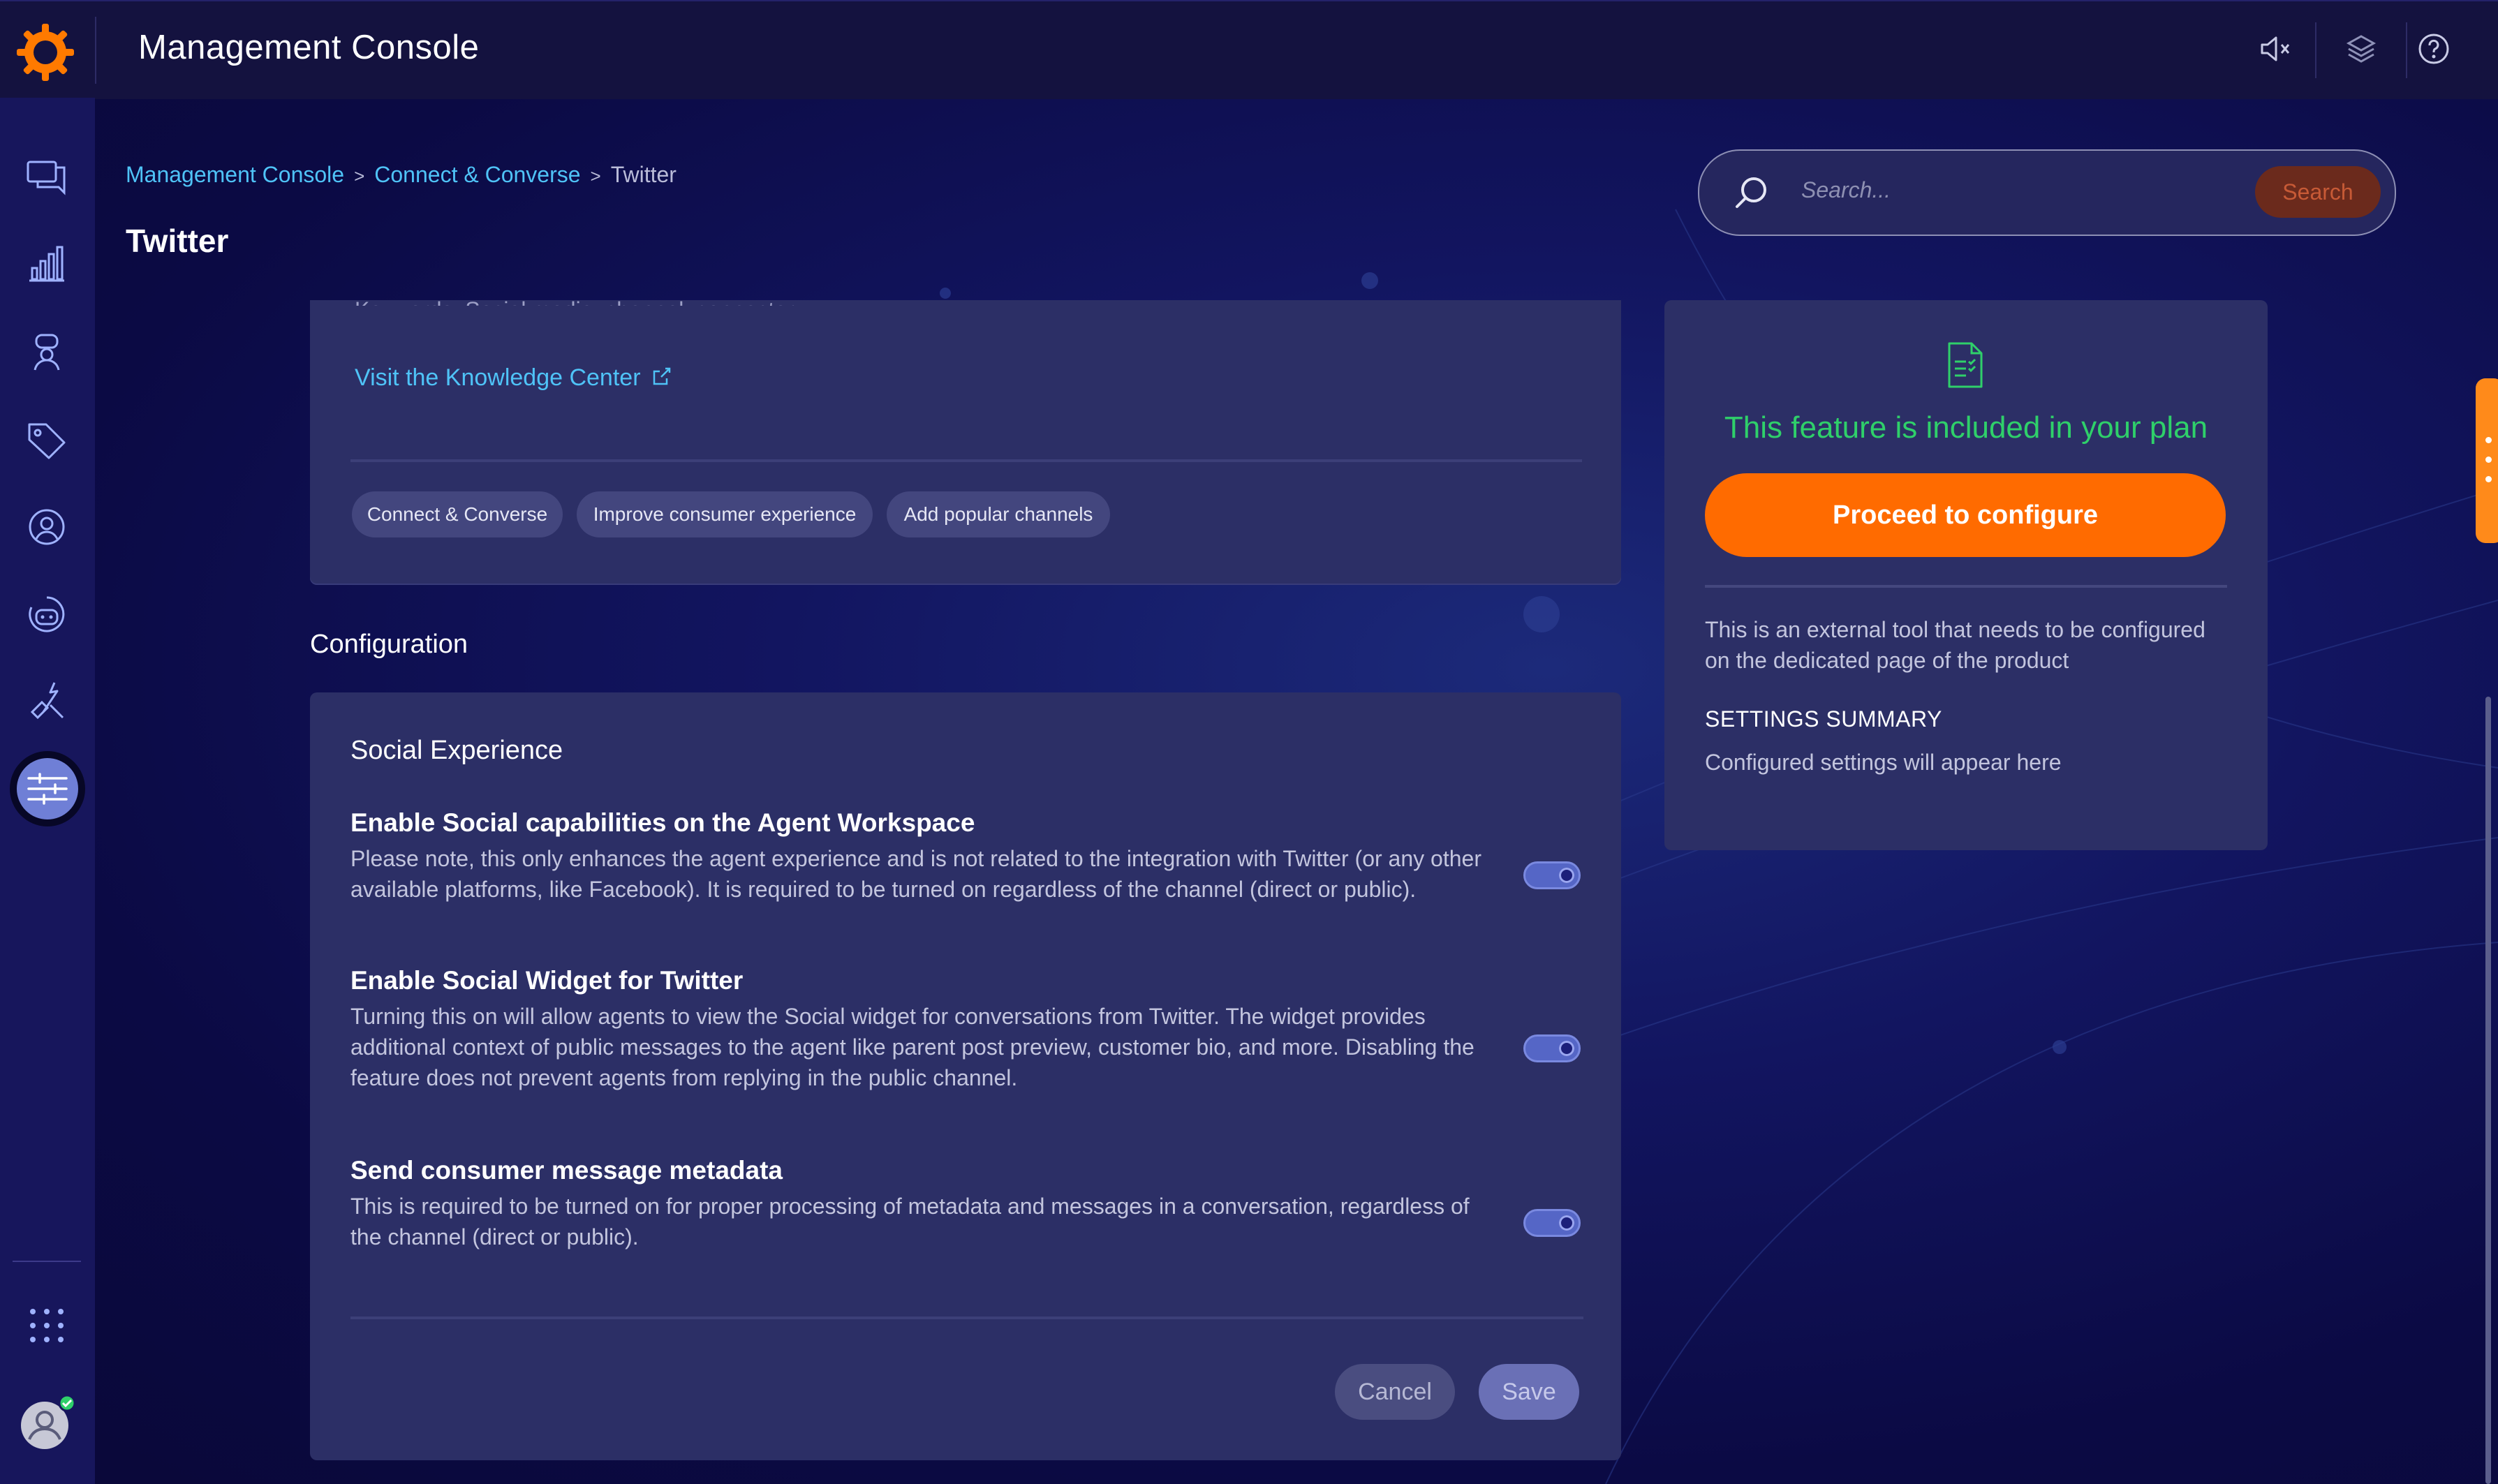 The width and height of the screenshot is (2498, 1484). Describe the element at coordinates (965, 442) in the screenshot. I see `overview-card` at that location.